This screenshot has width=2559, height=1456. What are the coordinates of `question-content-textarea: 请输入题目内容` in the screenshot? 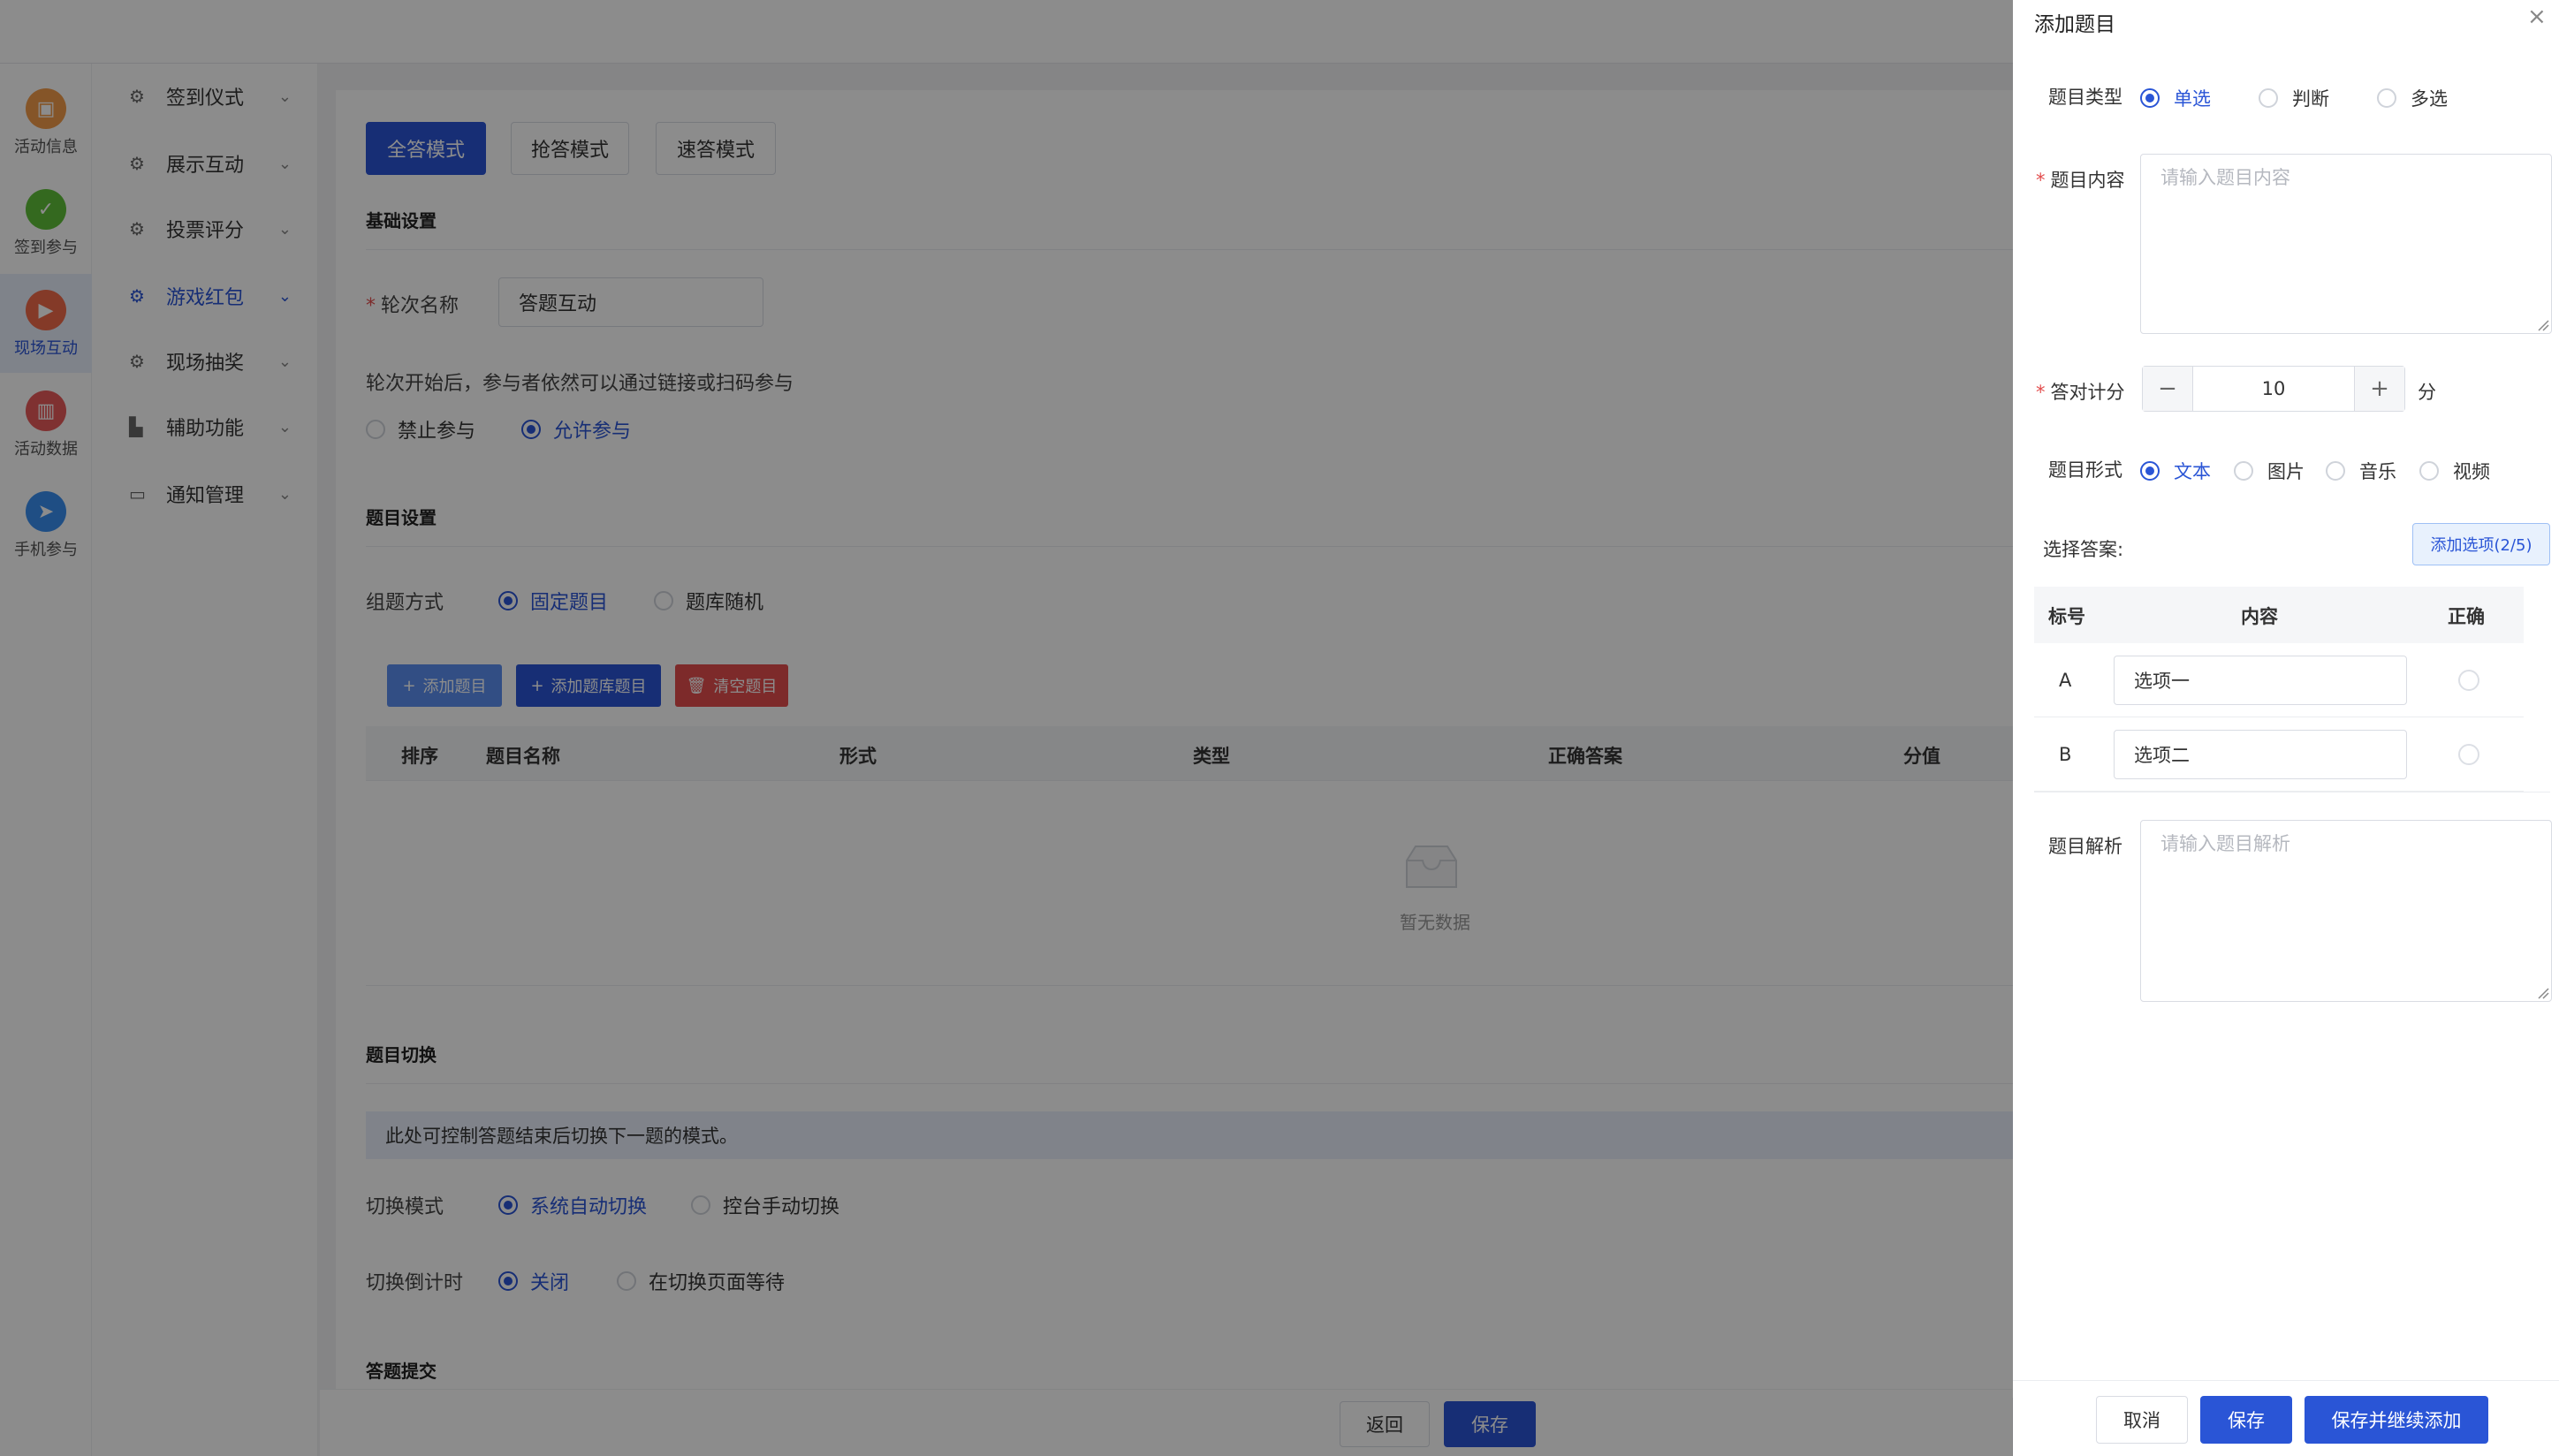 It's located at (2346, 244).